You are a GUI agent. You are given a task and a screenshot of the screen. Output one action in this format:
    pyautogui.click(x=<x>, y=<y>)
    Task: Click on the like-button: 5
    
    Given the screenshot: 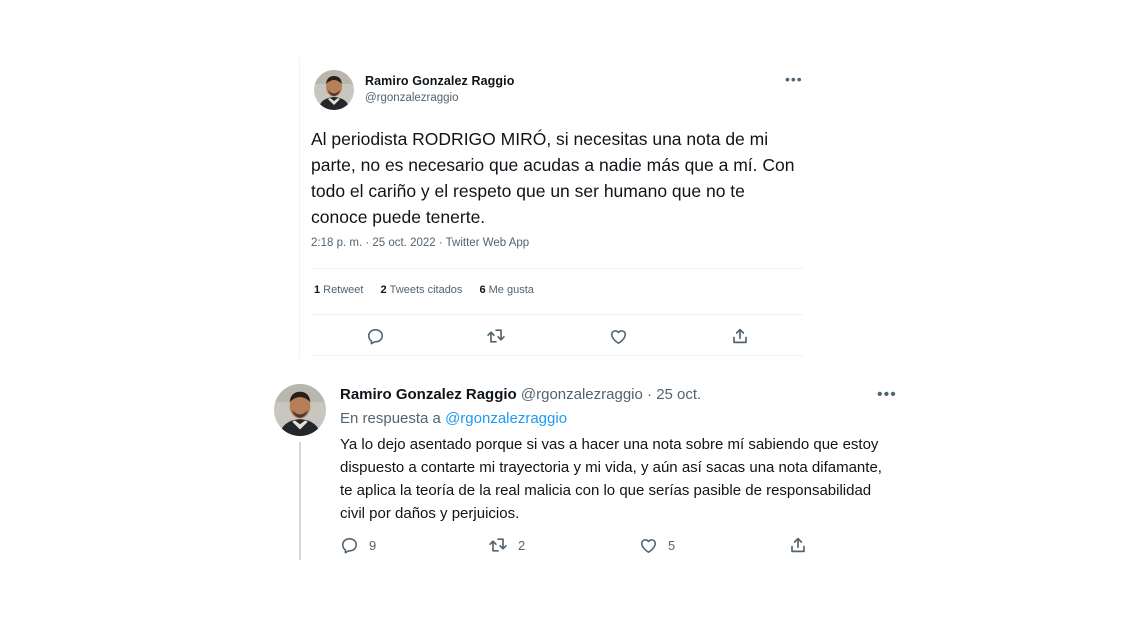 What is the action you would take?
    pyautogui.click(x=657, y=545)
    